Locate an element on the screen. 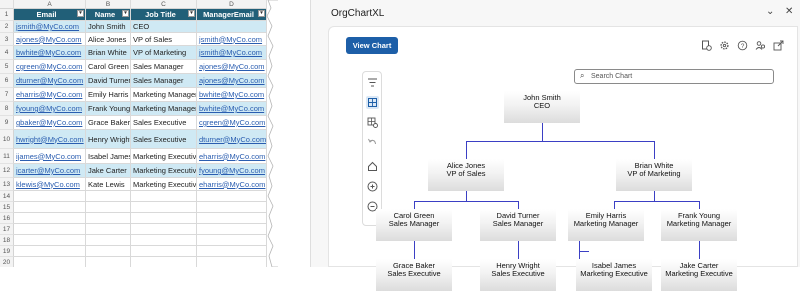 The height and width of the screenshot is (291, 800). undo-icon is located at coordinates (372, 142).